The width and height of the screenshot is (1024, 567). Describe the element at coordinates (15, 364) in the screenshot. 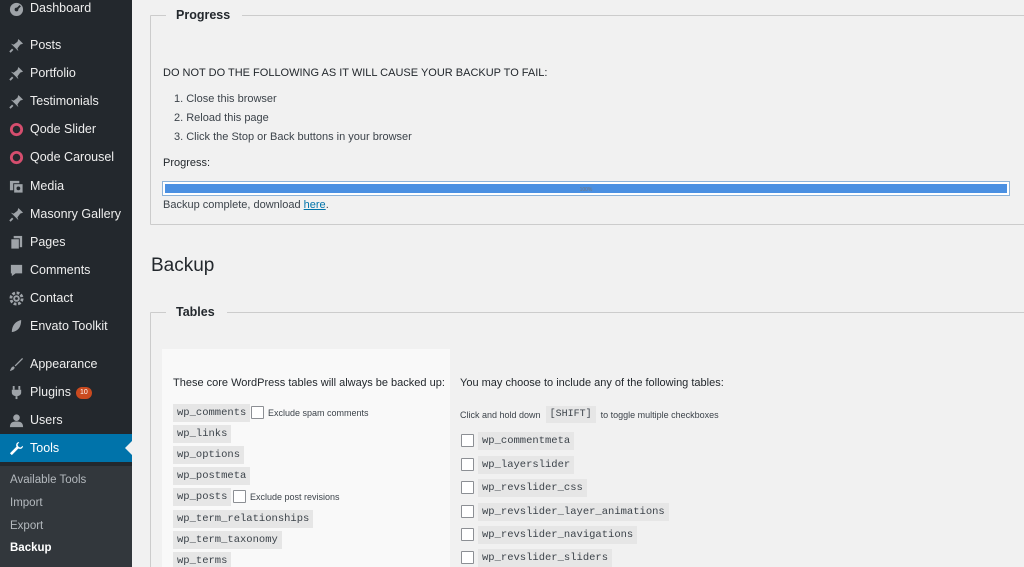

I see `brush-icon` at that location.